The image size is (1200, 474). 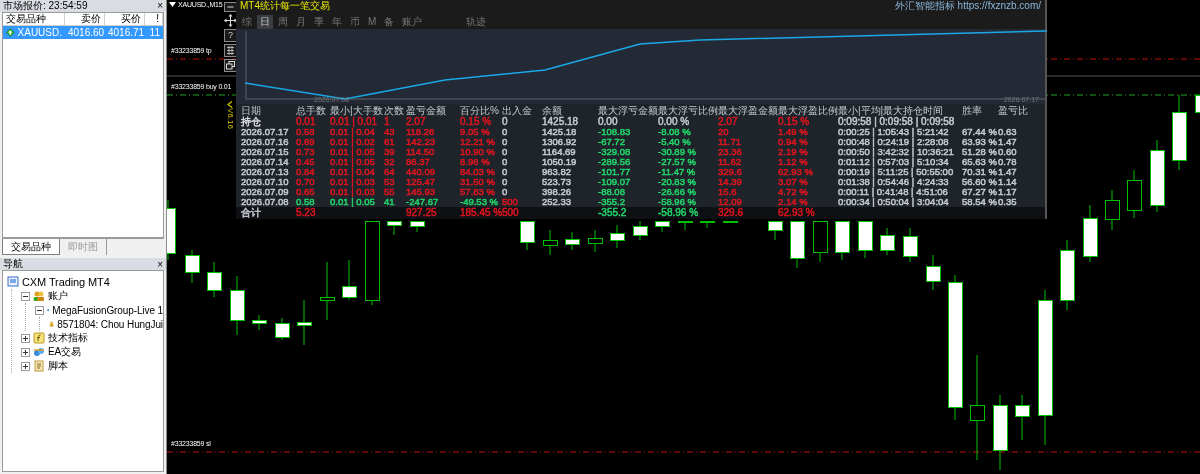 I want to click on table-cell-text: 5.23, so click(x=306, y=213).